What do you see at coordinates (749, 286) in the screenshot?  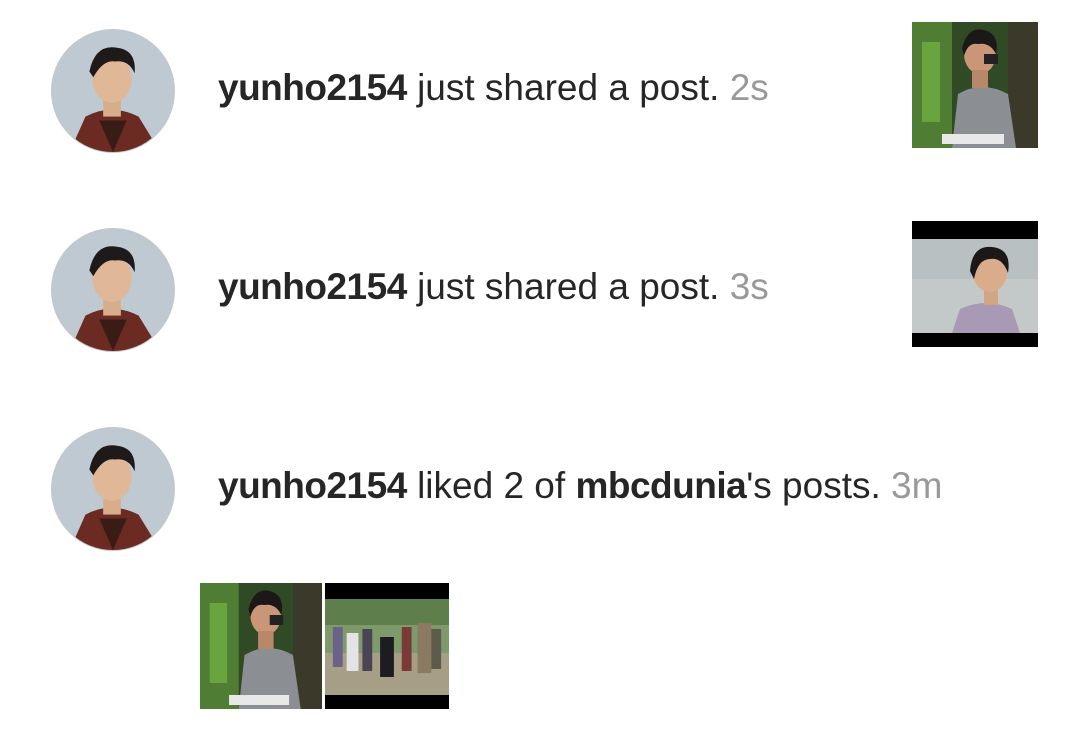 I see `timestamp: 3s` at bounding box center [749, 286].